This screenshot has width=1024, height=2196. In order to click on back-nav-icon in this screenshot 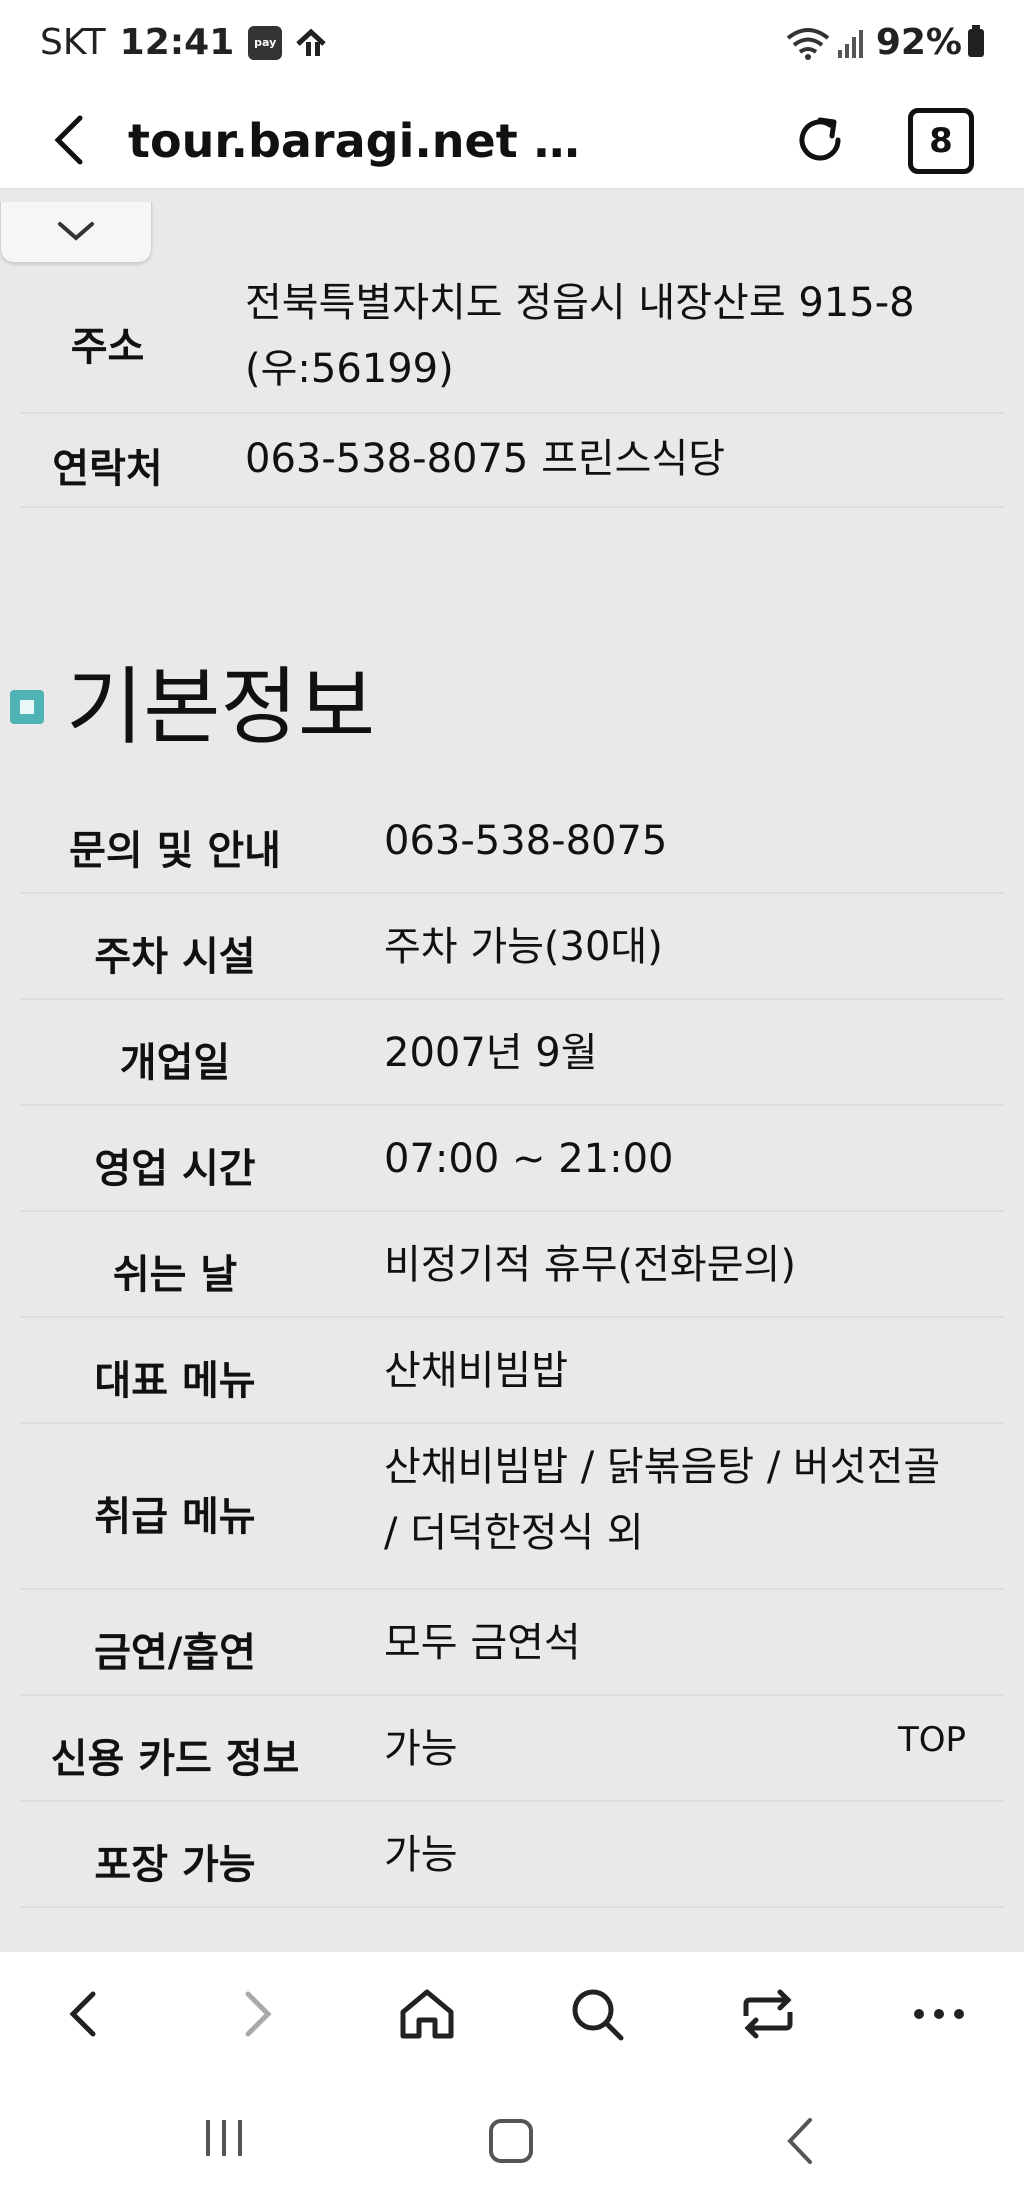, I will do `click(800, 2141)`.